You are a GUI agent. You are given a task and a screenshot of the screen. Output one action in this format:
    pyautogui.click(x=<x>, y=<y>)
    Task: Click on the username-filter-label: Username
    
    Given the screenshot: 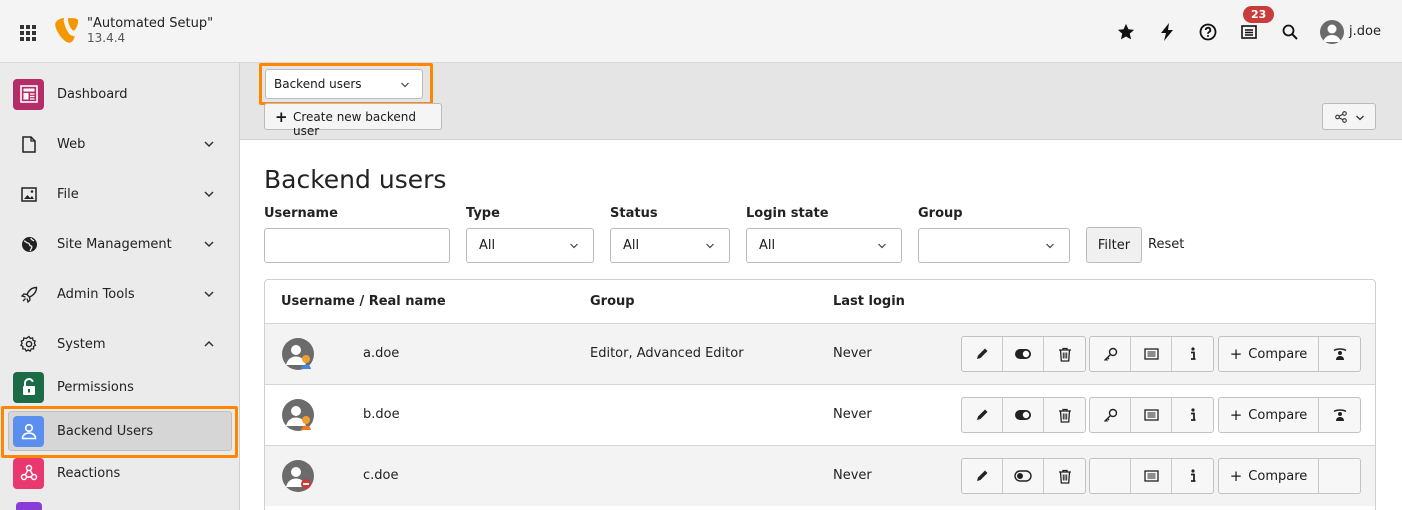 What is the action you would take?
    pyautogui.click(x=301, y=213)
    